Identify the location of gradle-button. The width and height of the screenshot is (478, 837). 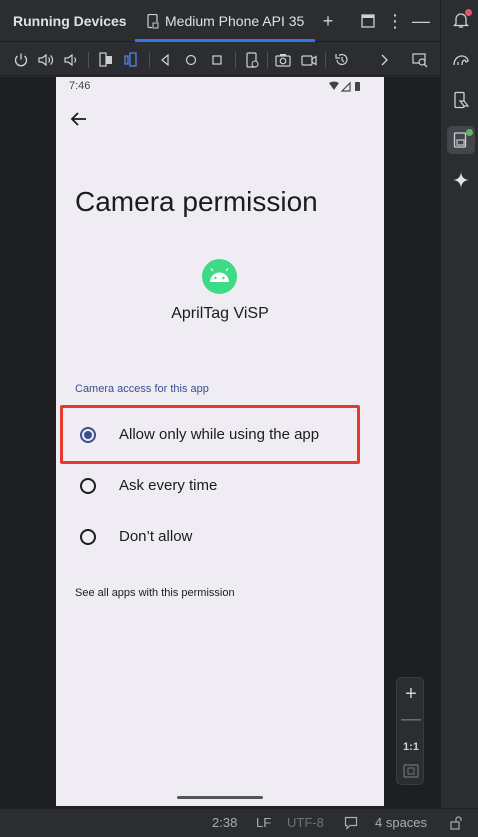
(461, 60).